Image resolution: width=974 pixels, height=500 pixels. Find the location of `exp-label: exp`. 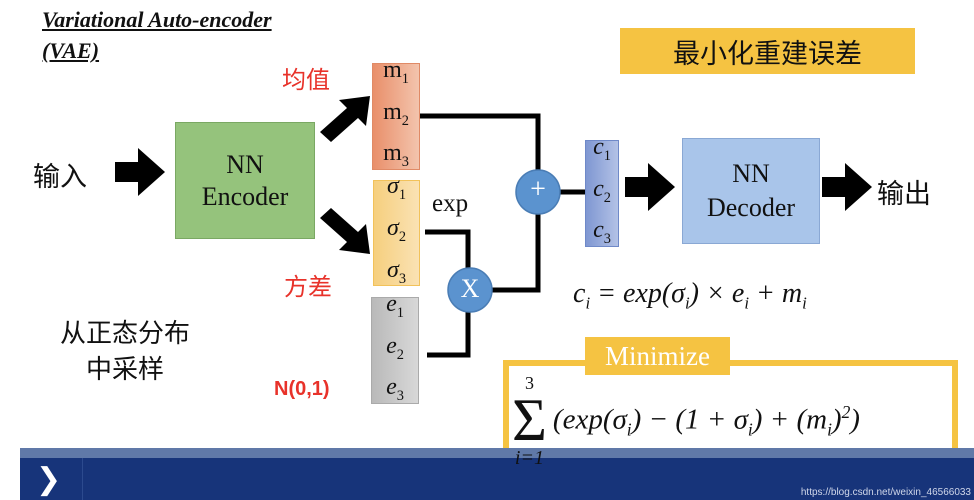

exp-label: exp is located at coordinates (450, 203).